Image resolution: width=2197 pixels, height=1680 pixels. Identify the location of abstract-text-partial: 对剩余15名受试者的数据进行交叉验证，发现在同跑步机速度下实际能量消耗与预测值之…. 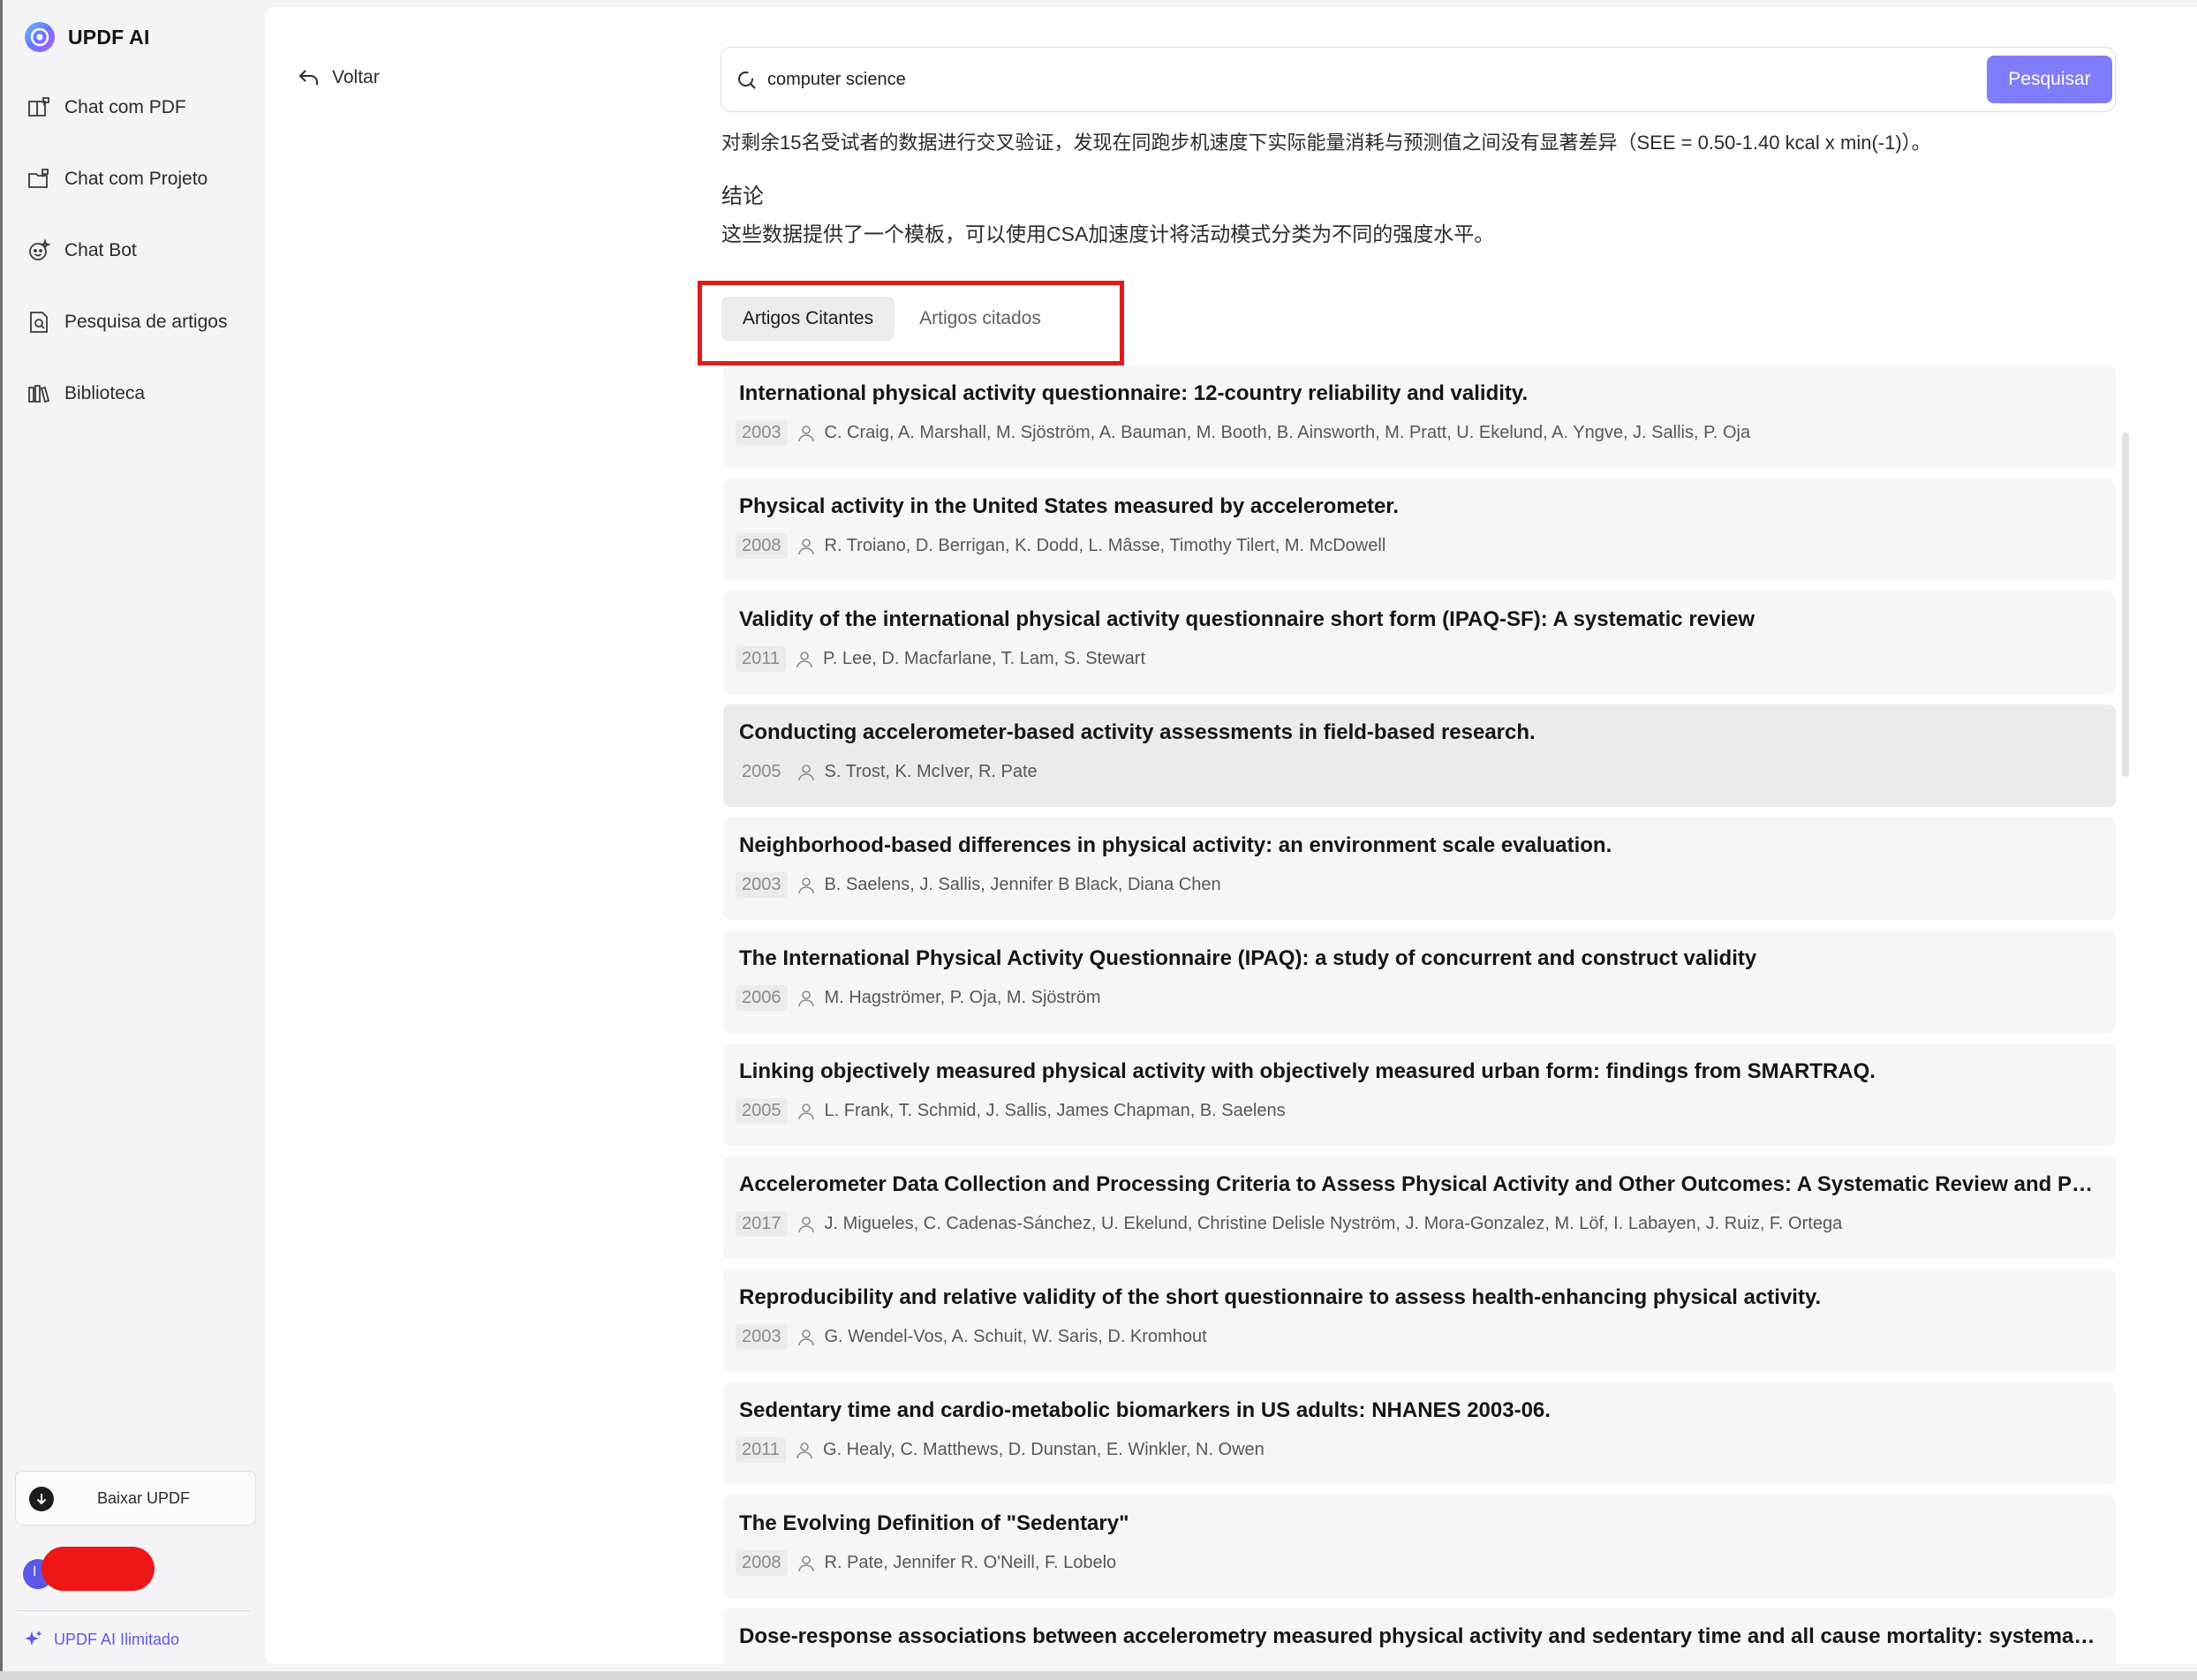
(1326, 143).